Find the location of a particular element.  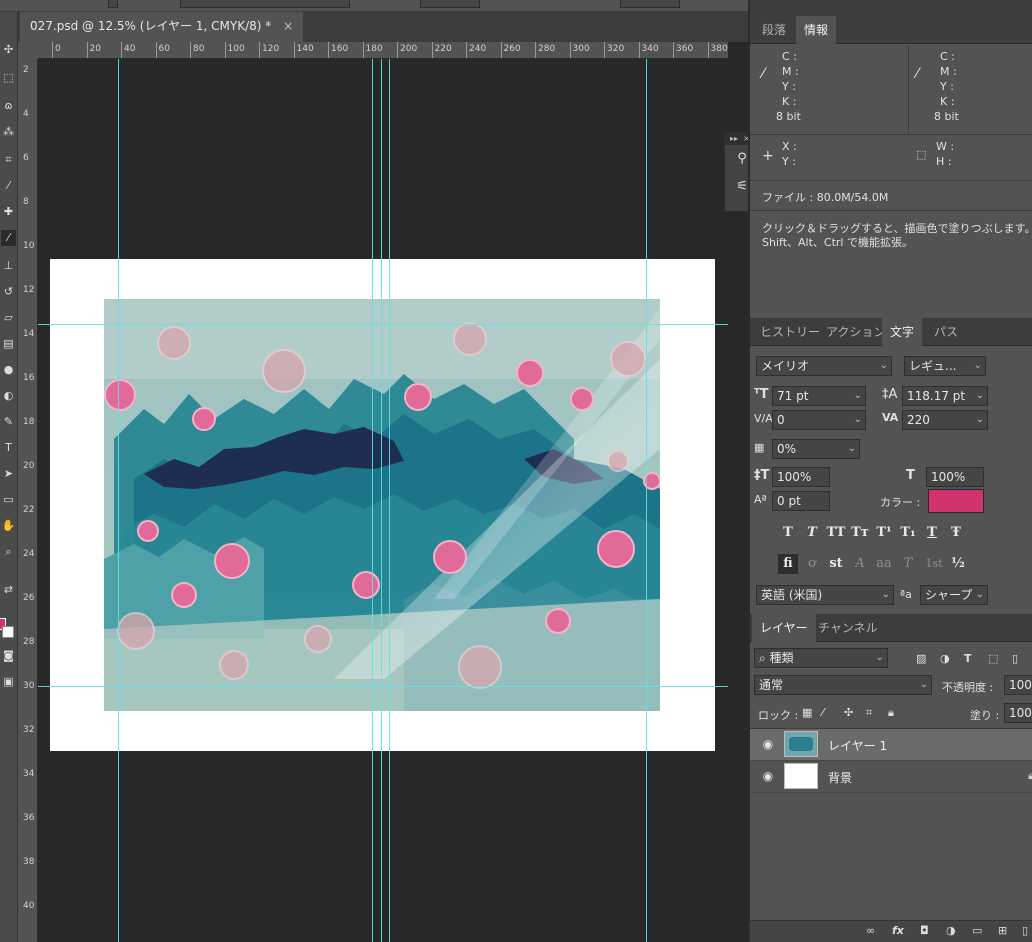

filter-smart-object-icon: ▯ is located at coordinates (1015, 658).